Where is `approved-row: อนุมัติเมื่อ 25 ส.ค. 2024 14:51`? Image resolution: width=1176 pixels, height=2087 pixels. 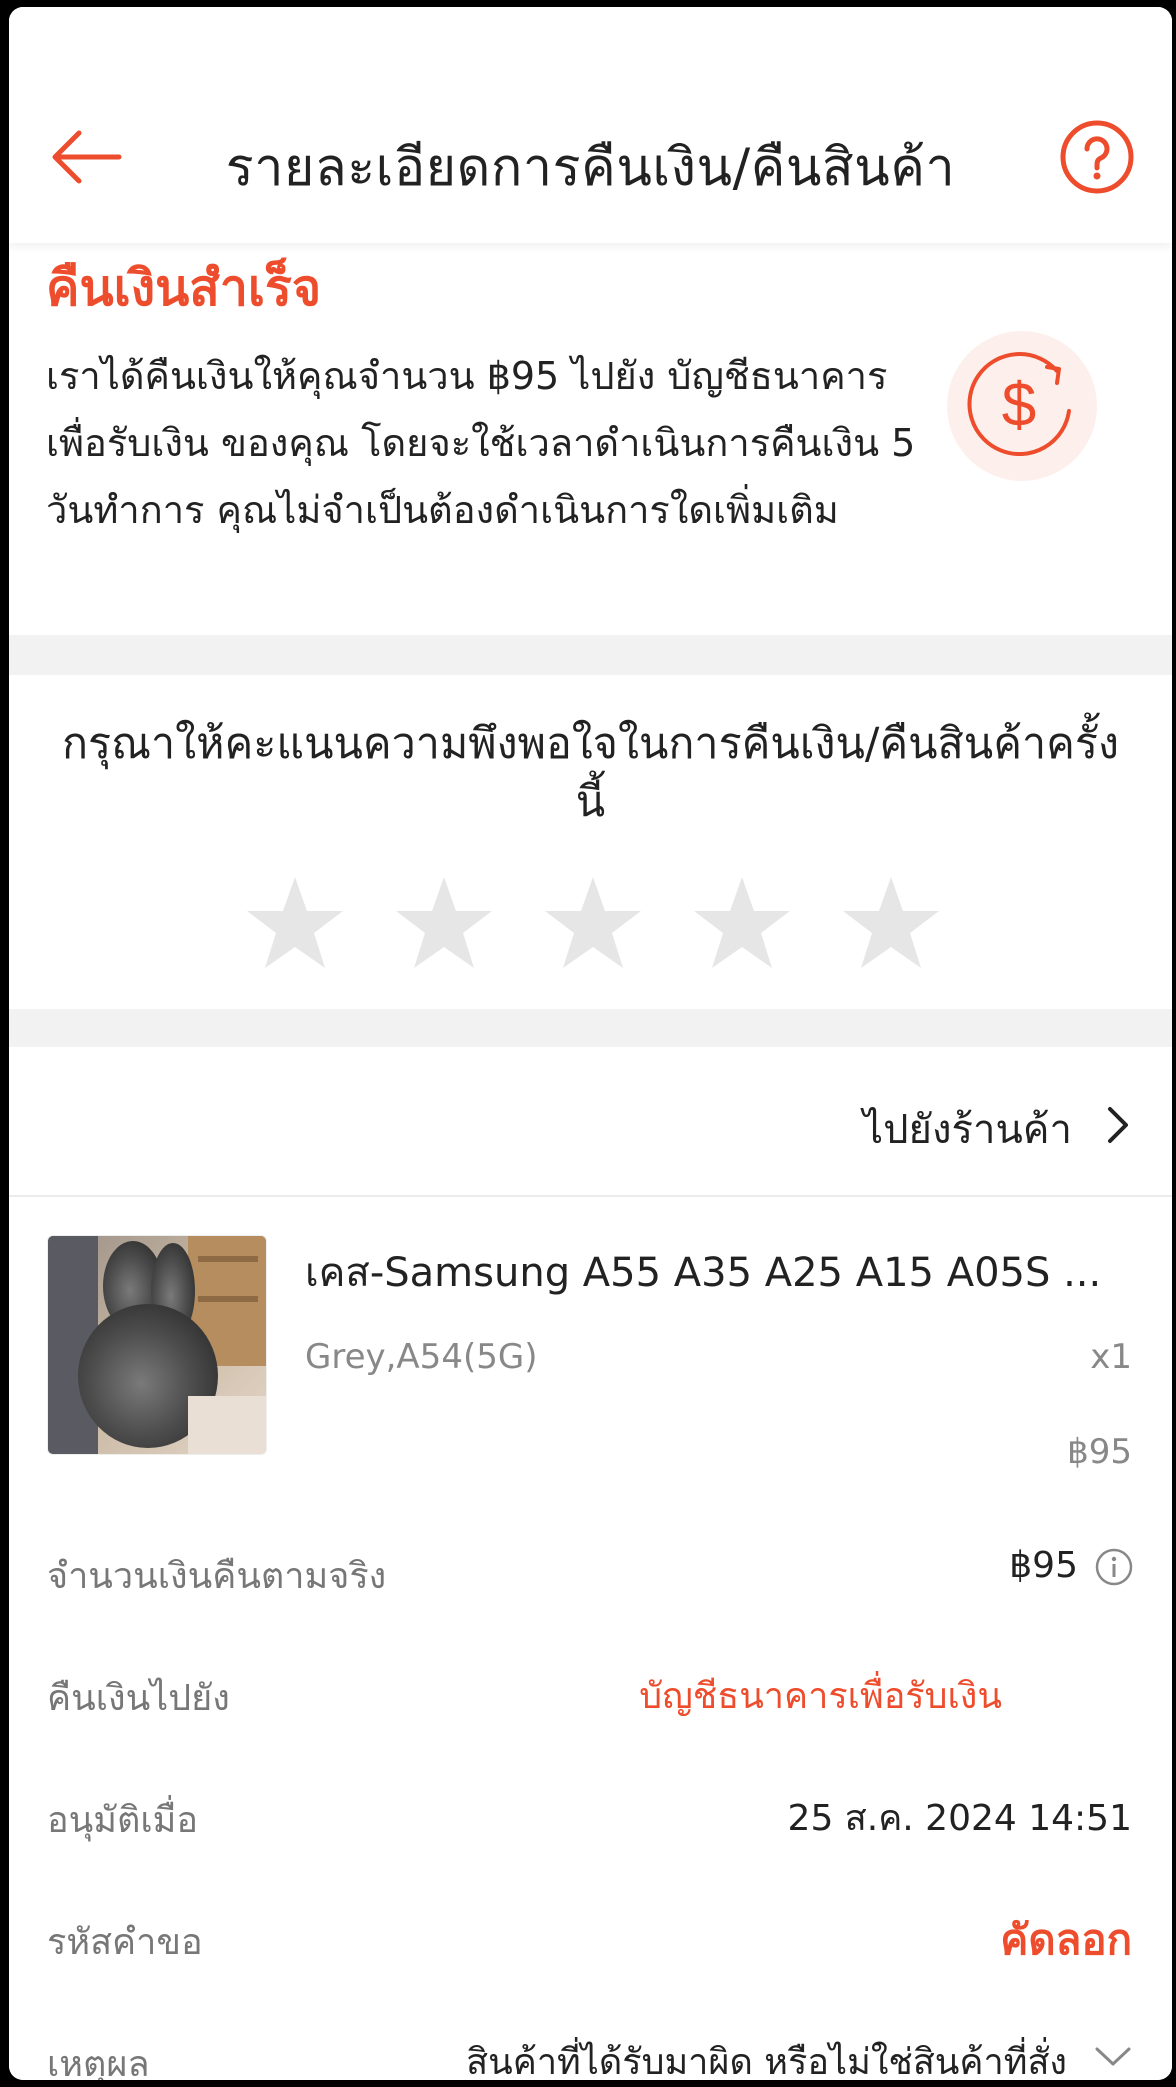
approved-row: อนุมัติเมื่อ 25 ส.ค. 2024 14:51 is located at coordinates (590, 1821).